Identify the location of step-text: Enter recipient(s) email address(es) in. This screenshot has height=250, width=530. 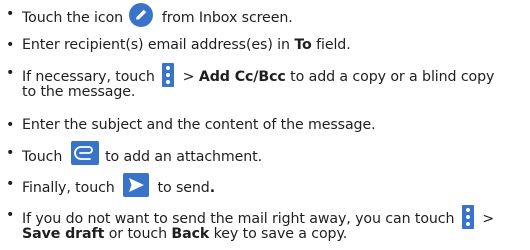
(156, 45).